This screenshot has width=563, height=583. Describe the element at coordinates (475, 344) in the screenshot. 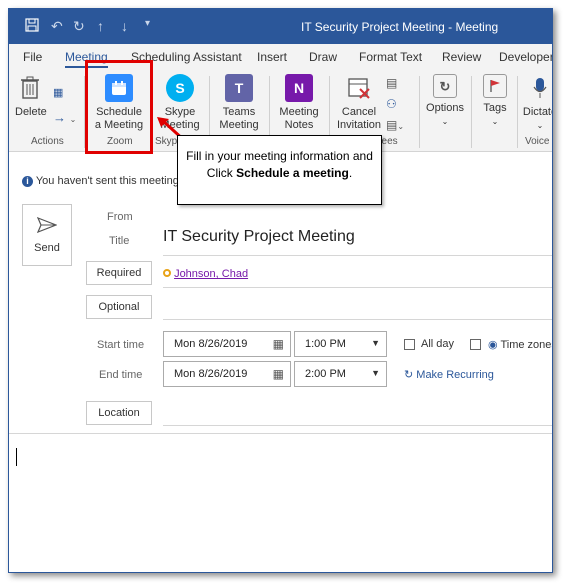

I see `time-zones-checkbox` at that location.